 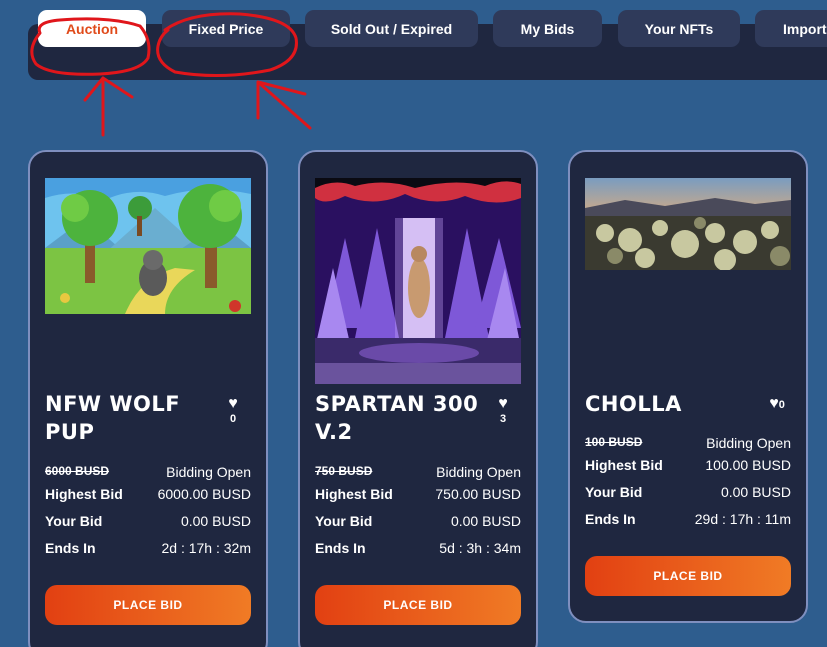 I want to click on like-button: ♥ 3, so click(x=503, y=410).